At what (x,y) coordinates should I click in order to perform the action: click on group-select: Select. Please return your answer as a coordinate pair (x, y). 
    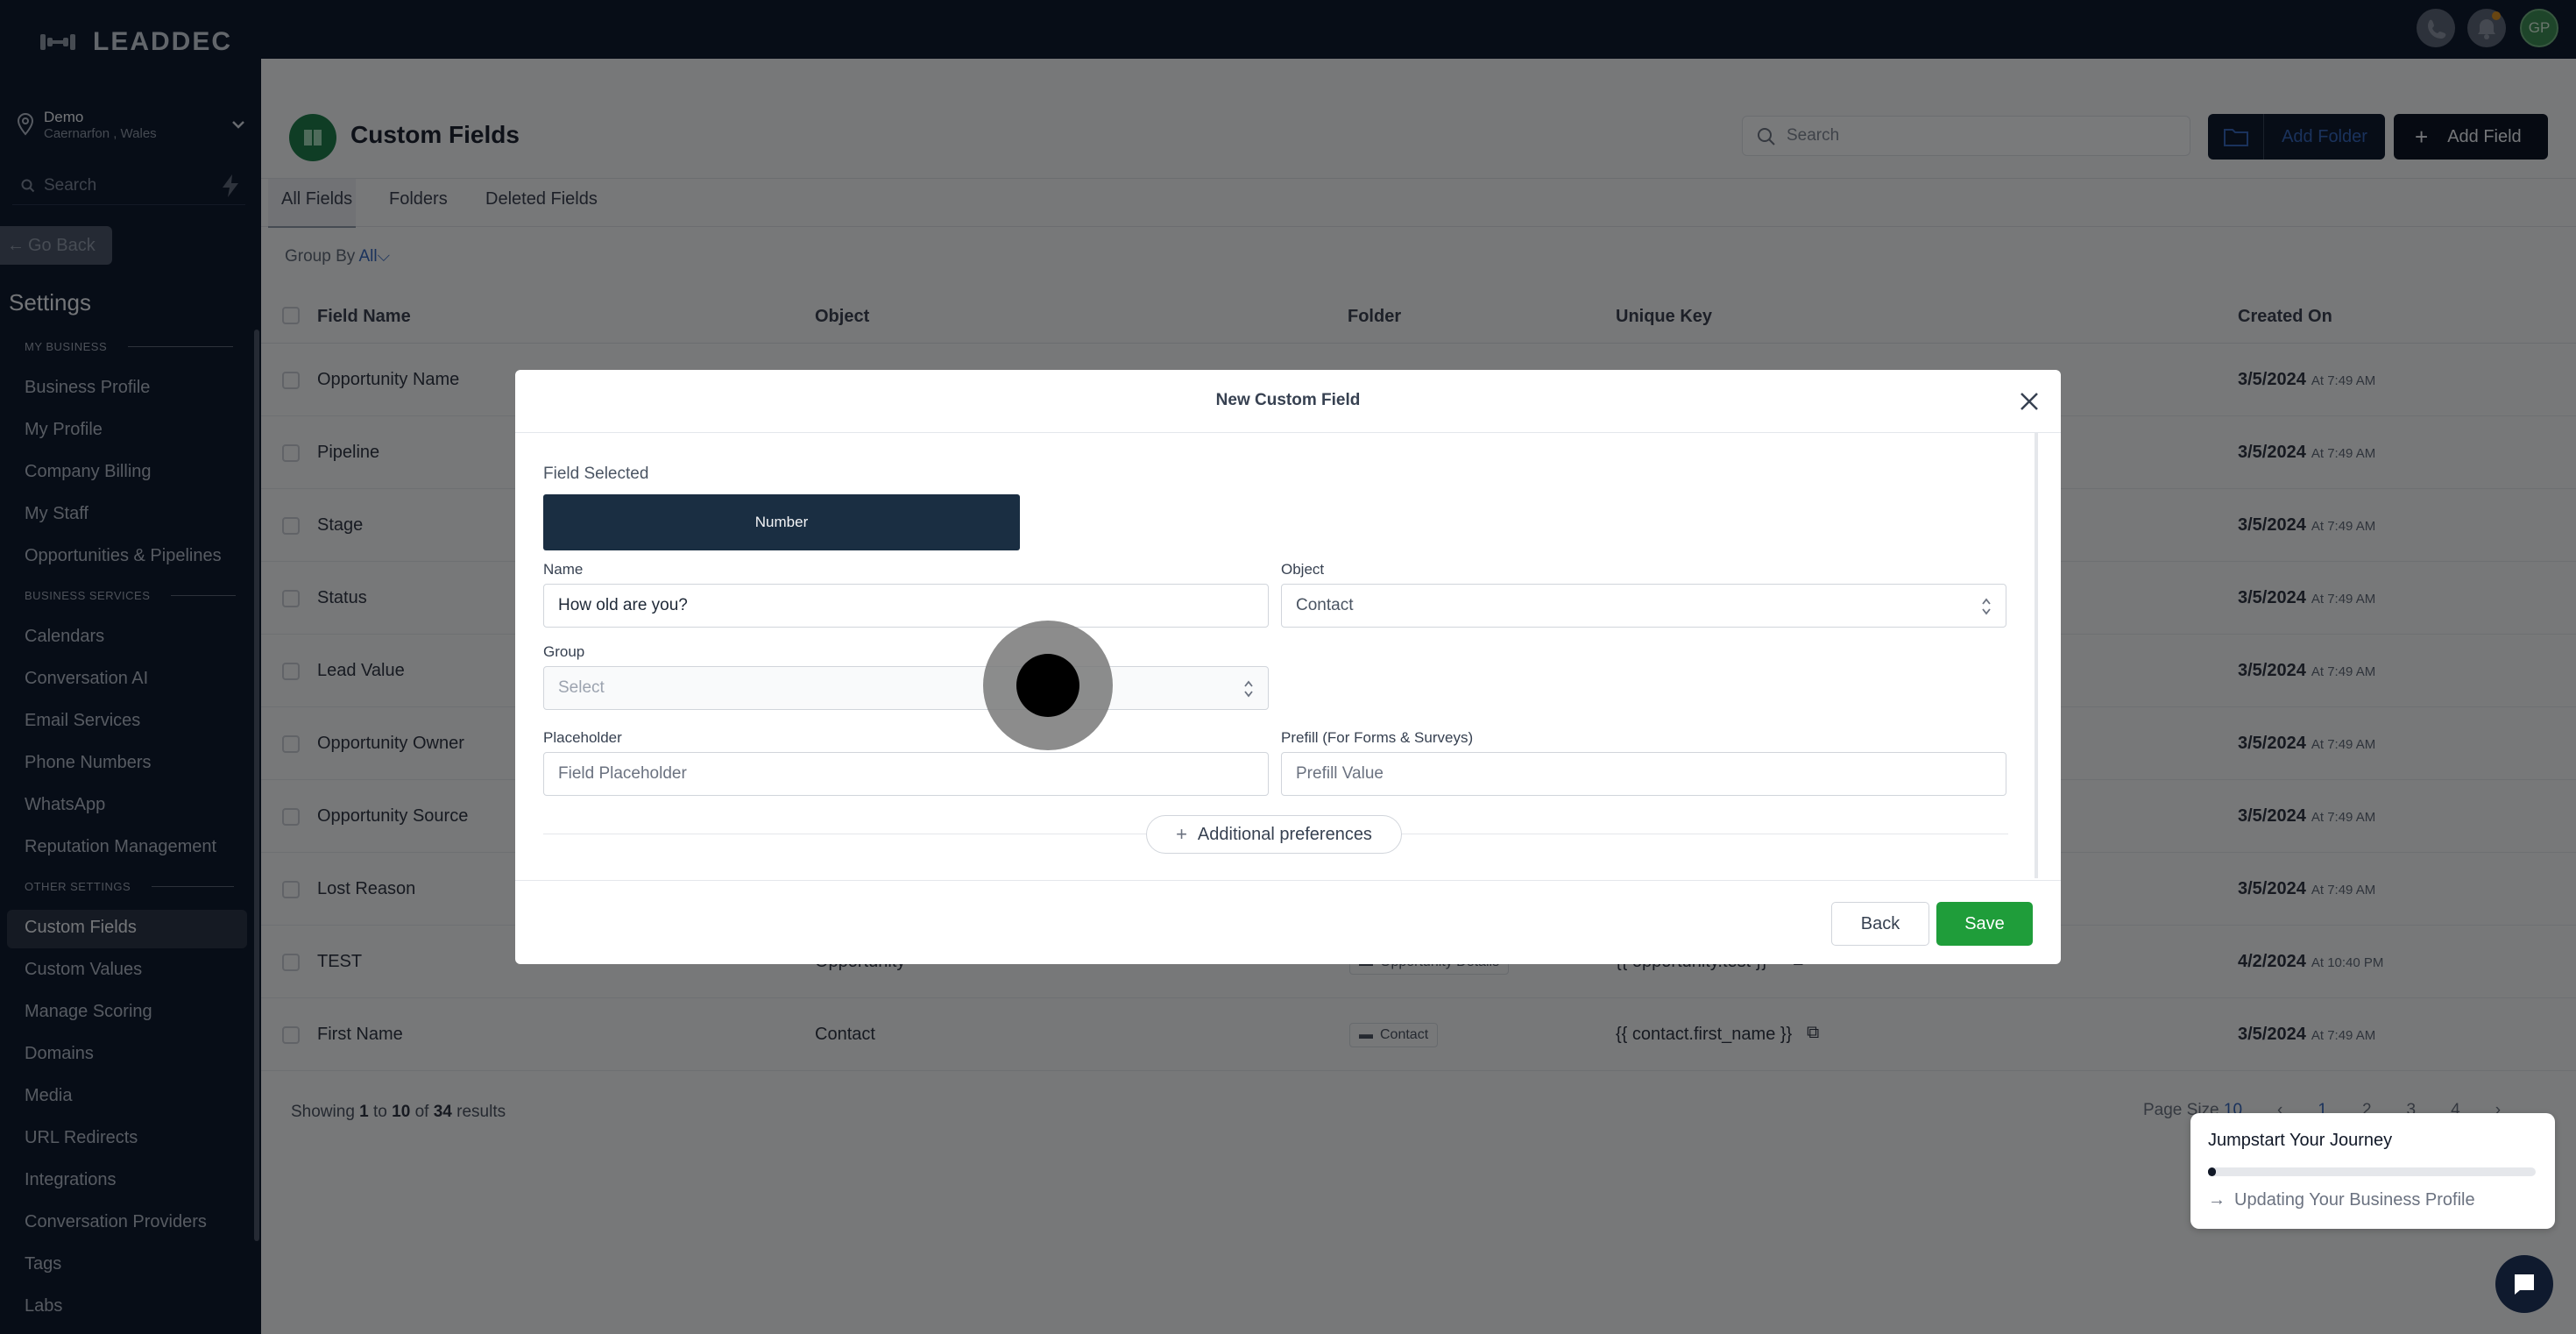
    Looking at the image, I should click on (906, 688).